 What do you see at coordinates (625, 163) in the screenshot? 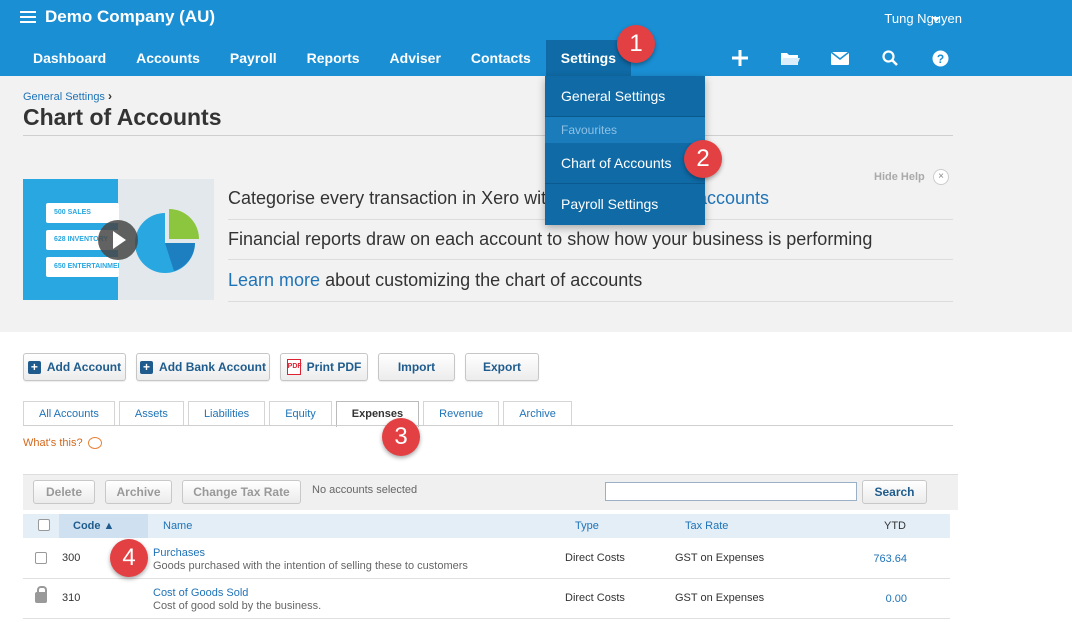
I see `menu-item-chart-of-accounts: Chart of Accounts` at bounding box center [625, 163].